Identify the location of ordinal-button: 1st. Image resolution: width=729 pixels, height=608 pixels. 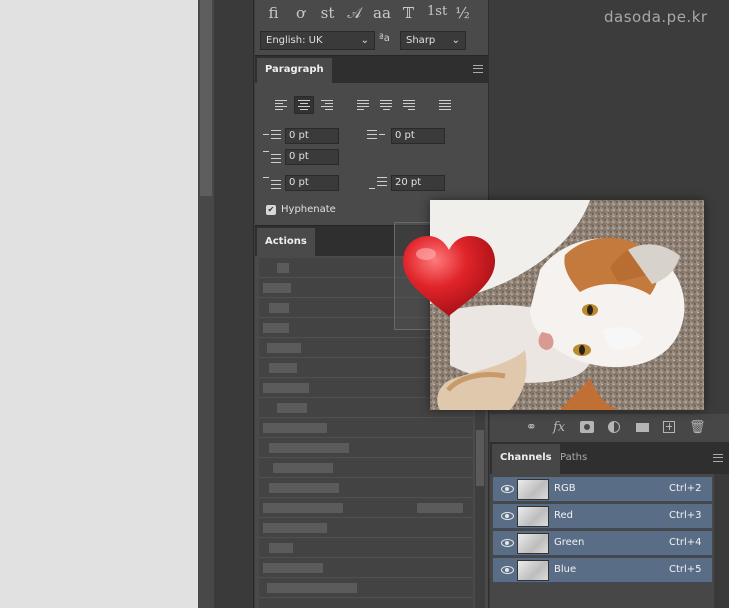
(437, 13).